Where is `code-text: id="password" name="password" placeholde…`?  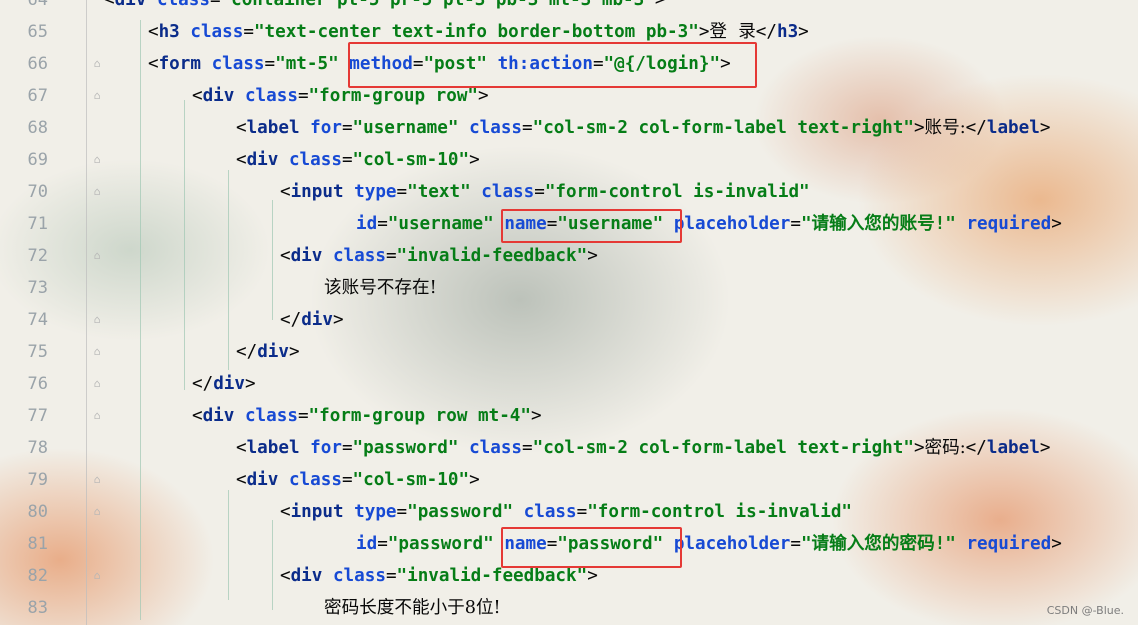 code-text: id="password" name="password" placeholde… is located at coordinates (709, 544).